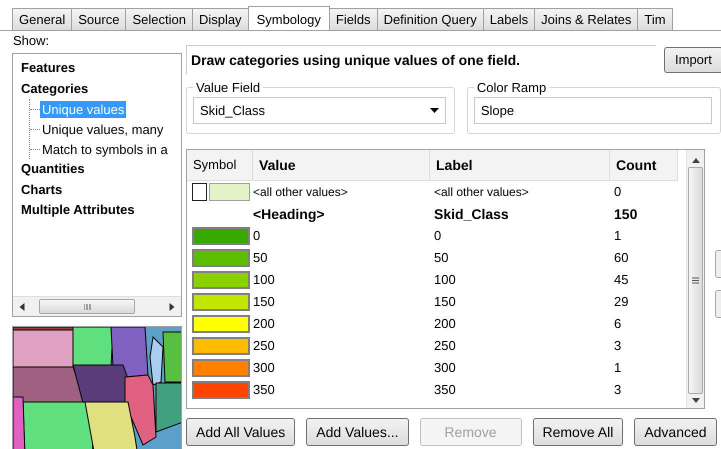 The width and height of the screenshot is (721, 449). Describe the element at coordinates (159, 19) in the screenshot. I see `tab: Selection` at that location.